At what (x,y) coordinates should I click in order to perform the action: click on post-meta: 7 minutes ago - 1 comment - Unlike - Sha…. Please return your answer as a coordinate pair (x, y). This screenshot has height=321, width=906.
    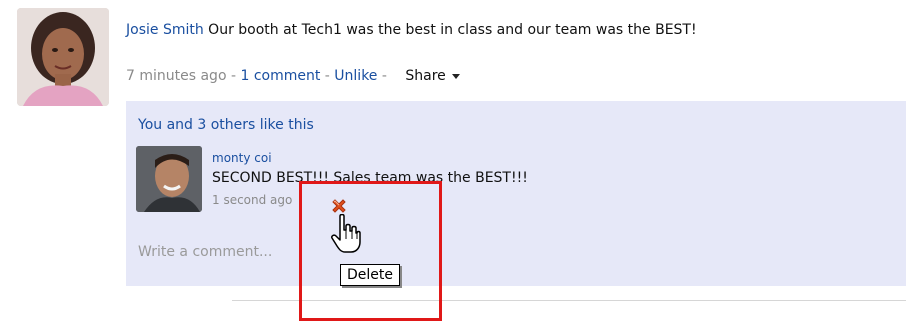
    Looking at the image, I should click on (293, 76).